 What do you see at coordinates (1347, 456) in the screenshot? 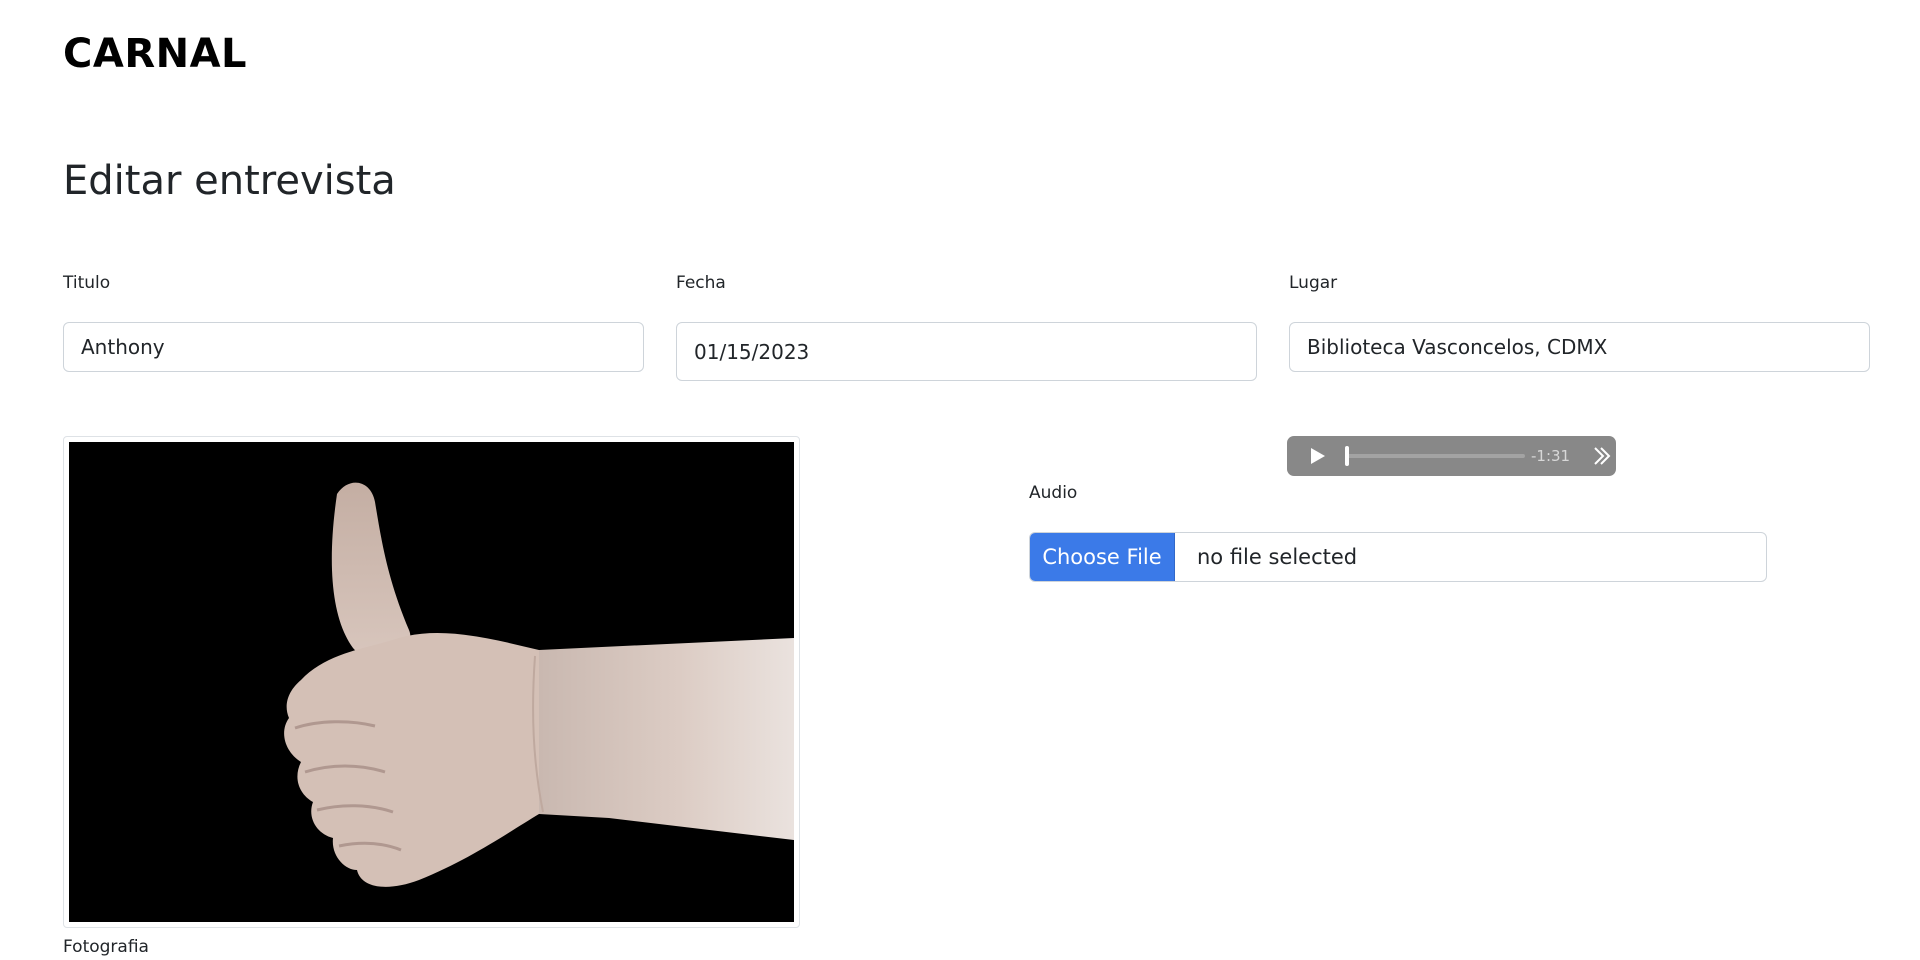
I see `scrubber-knob` at bounding box center [1347, 456].